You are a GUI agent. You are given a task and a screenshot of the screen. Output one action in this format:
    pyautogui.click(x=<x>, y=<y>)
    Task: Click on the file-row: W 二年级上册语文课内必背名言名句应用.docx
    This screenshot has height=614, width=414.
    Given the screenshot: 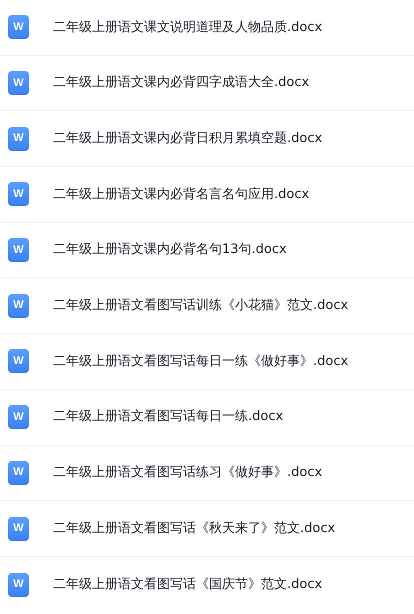 What is the action you would take?
    pyautogui.click(x=207, y=195)
    